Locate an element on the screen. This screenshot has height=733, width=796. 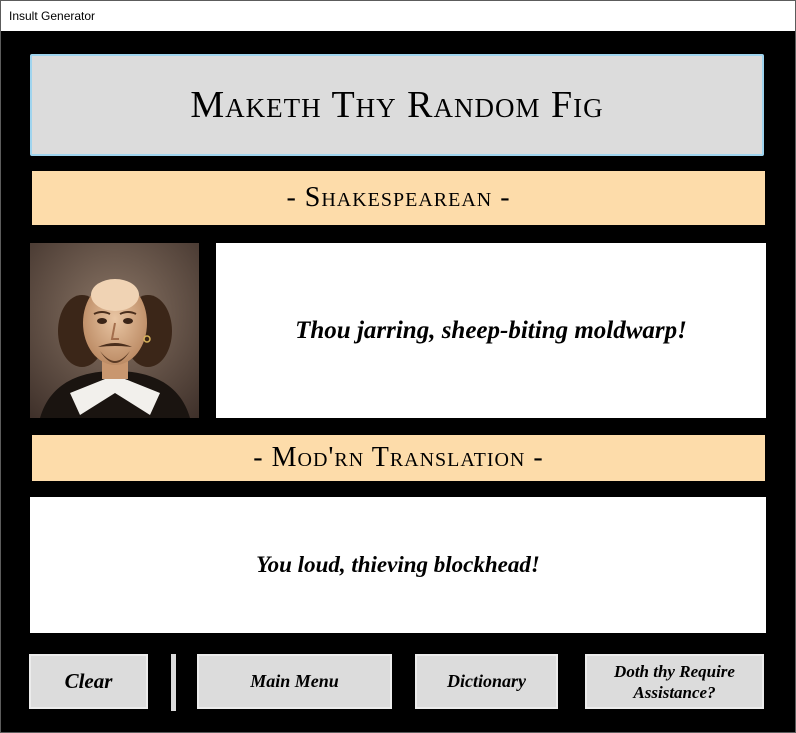
dictionary-button: Dictionary is located at coordinates (486, 681).